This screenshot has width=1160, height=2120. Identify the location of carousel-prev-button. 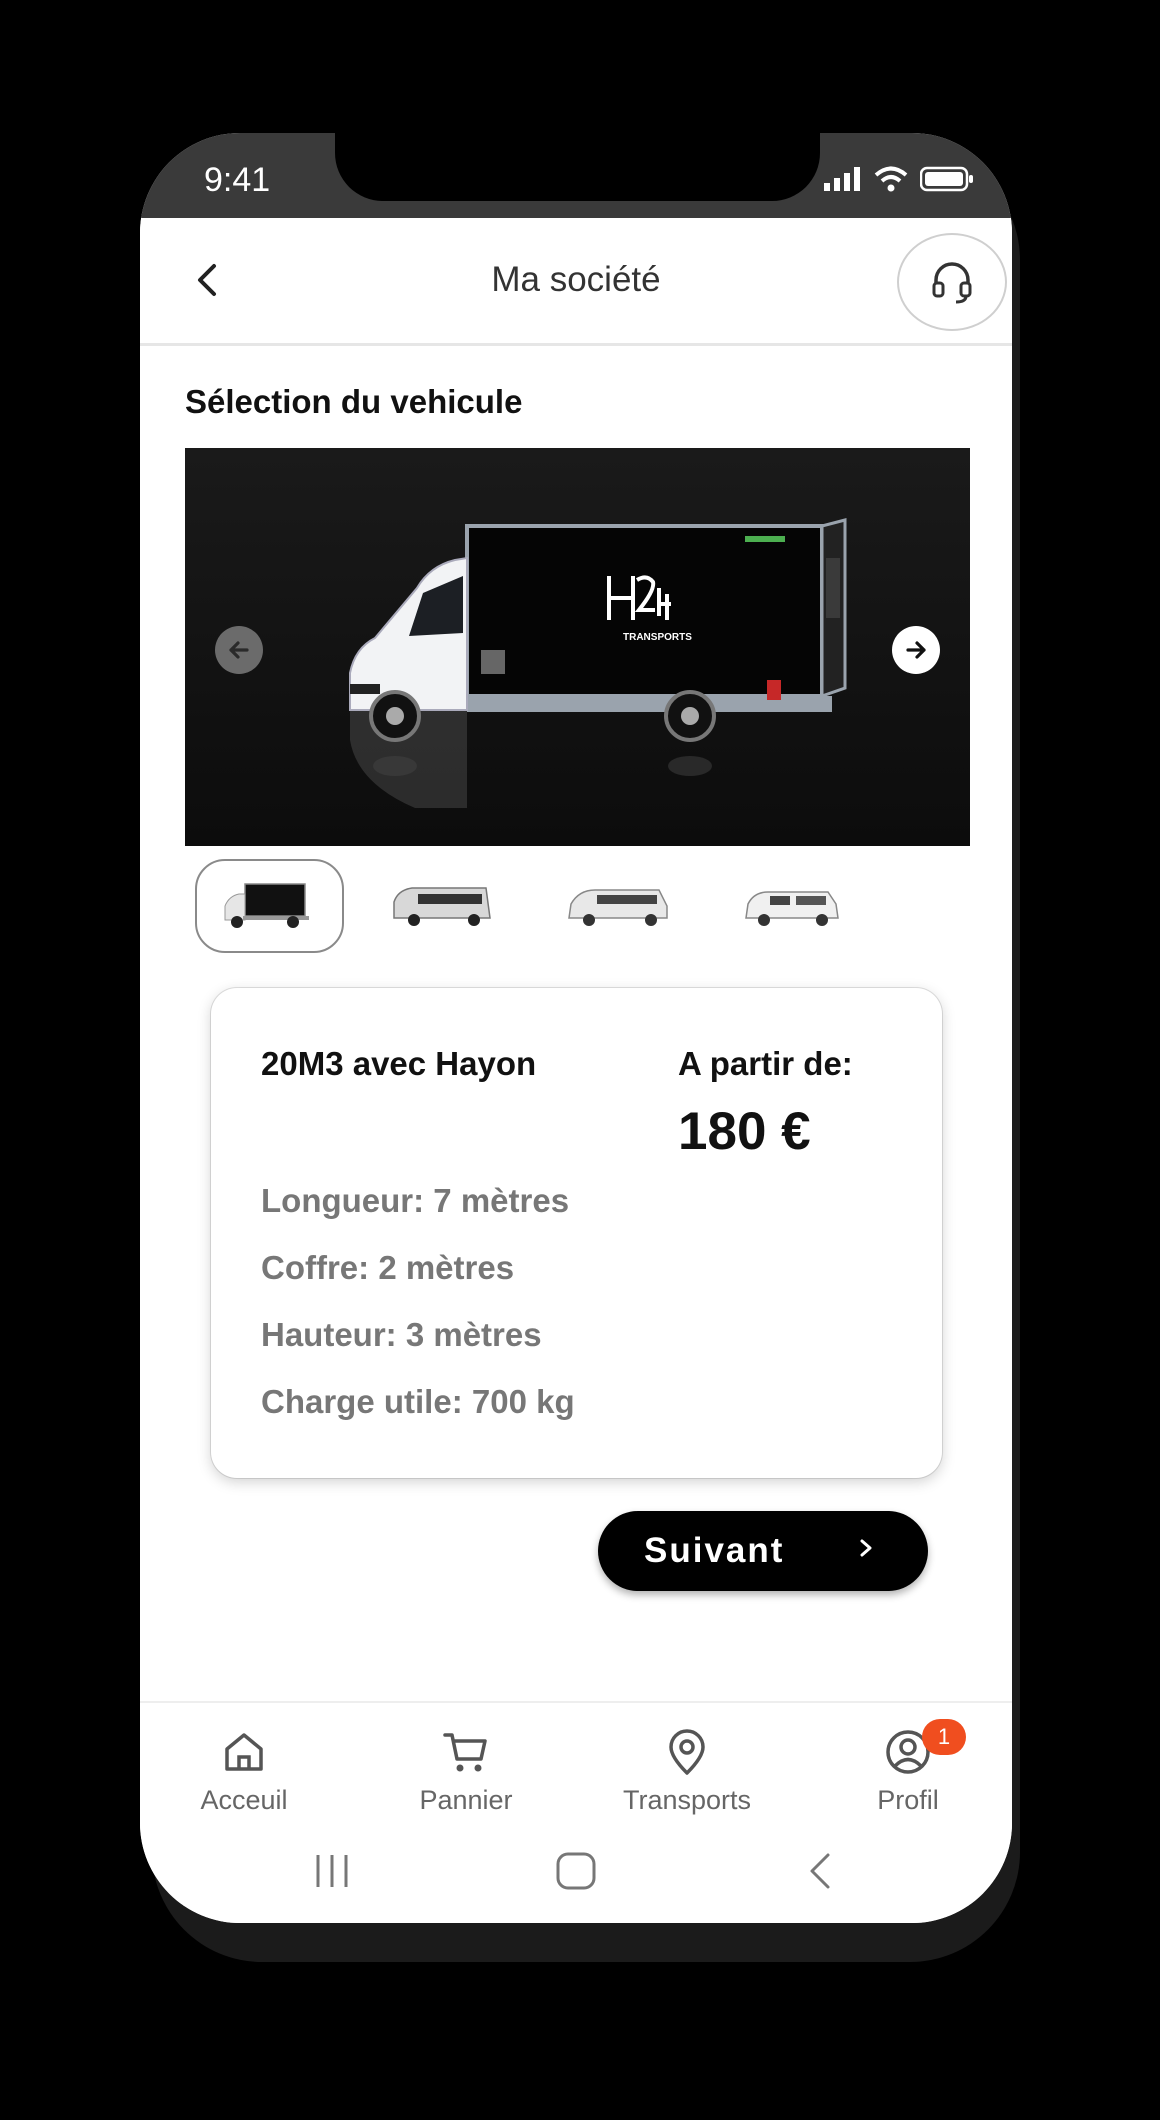
(239, 650).